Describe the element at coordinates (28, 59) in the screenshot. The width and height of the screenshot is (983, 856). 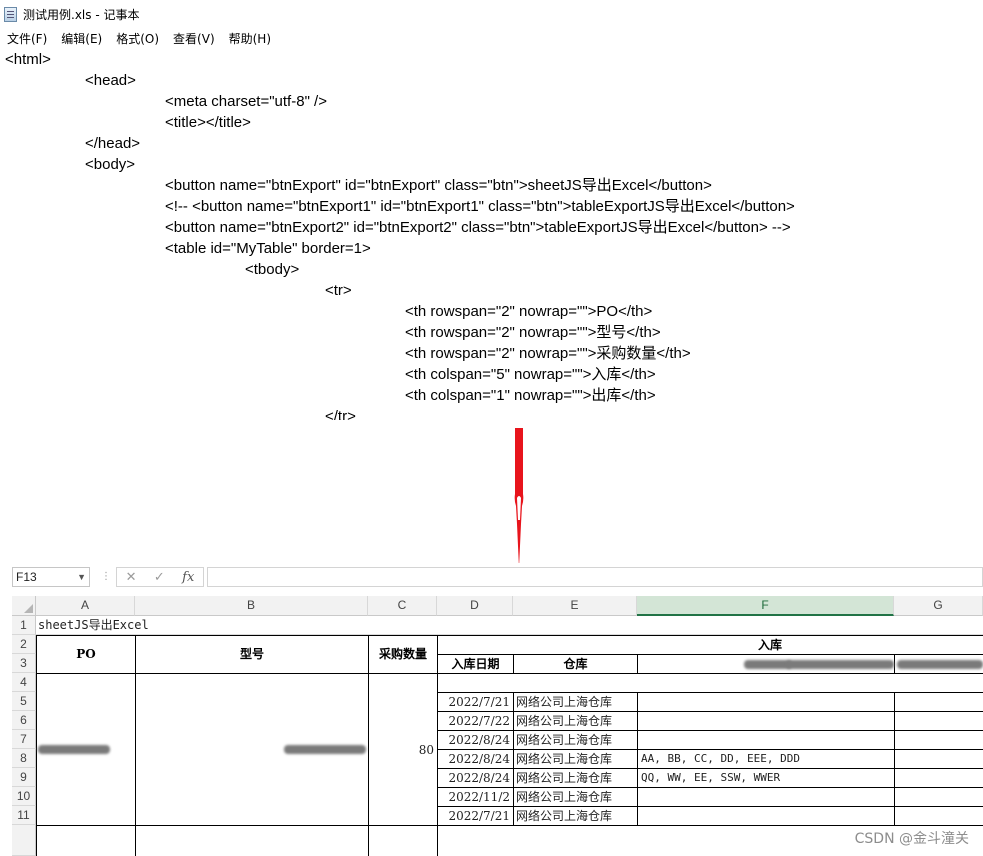
I see `code-line: <html>` at that location.